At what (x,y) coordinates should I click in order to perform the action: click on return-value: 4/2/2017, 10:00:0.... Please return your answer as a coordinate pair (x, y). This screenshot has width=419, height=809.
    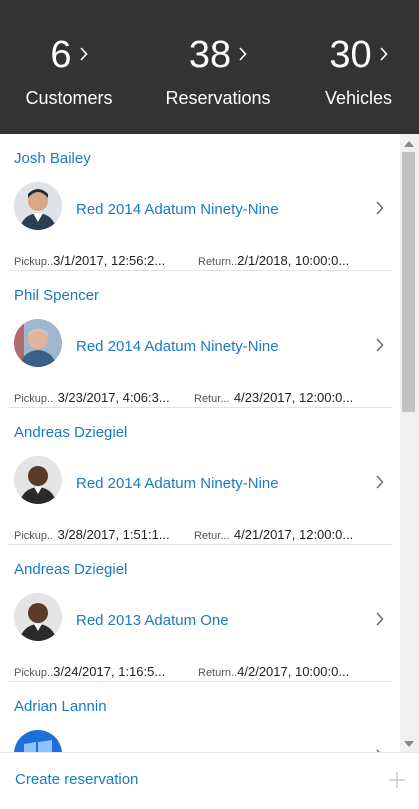
    Looking at the image, I should click on (293, 671).